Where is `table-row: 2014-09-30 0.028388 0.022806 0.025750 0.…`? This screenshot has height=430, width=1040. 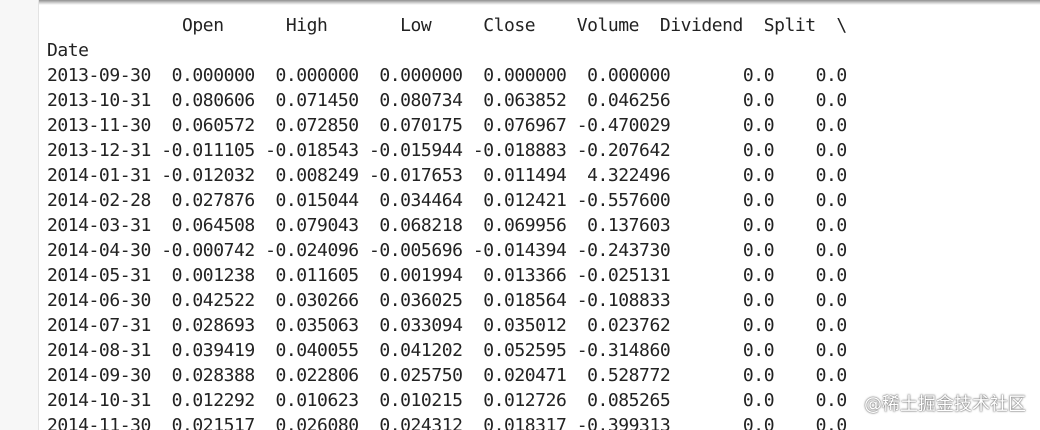
table-row: 2014-09-30 0.028388 0.022806 0.025750 0.… is located at coordinates (447, 375).